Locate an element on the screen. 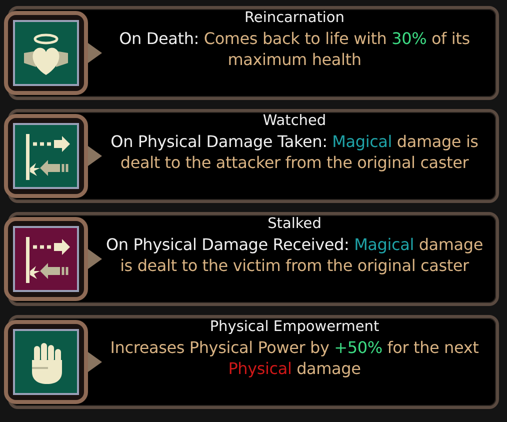 Image resolution: width=507 pixels, height=422 pixels. effect-description: On Physical Damage Taken: Magical damage is dealt to the attacker from the original caster is located at coordinates (295, 152).